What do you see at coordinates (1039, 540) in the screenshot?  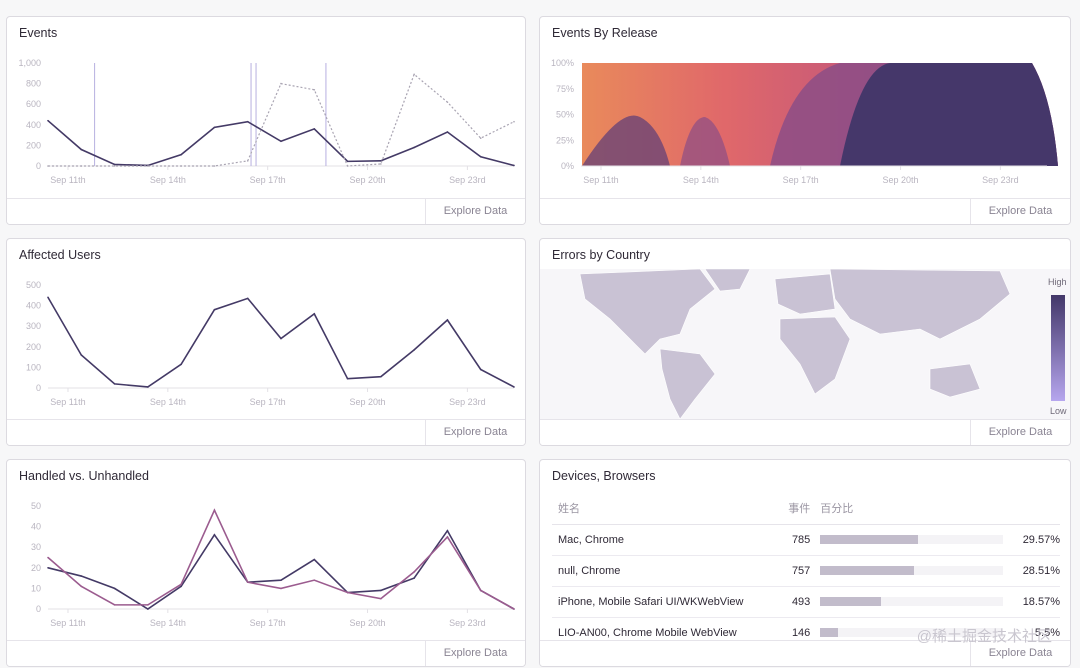 I see `percent-value: 29.57%` at bounding box center [1039, 540].